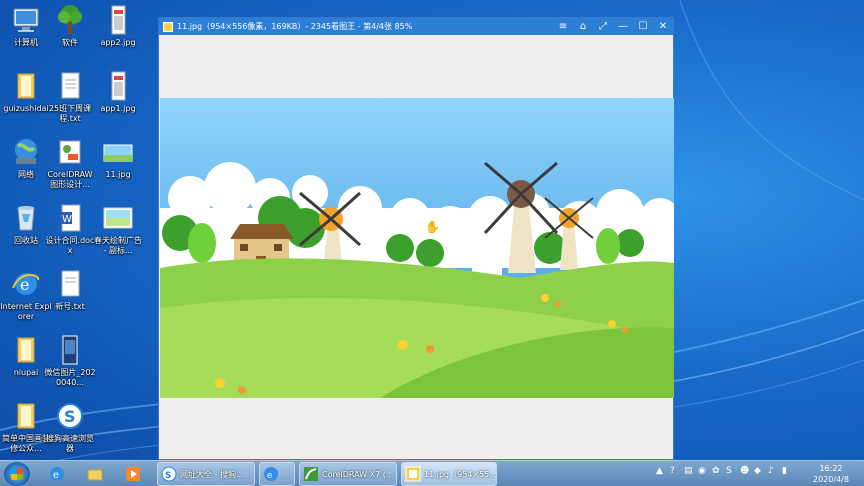  What do you see at coordinates (413, 474) in the screenshot?
I see `image-viewer-icon` at bounding box center [413, 474].